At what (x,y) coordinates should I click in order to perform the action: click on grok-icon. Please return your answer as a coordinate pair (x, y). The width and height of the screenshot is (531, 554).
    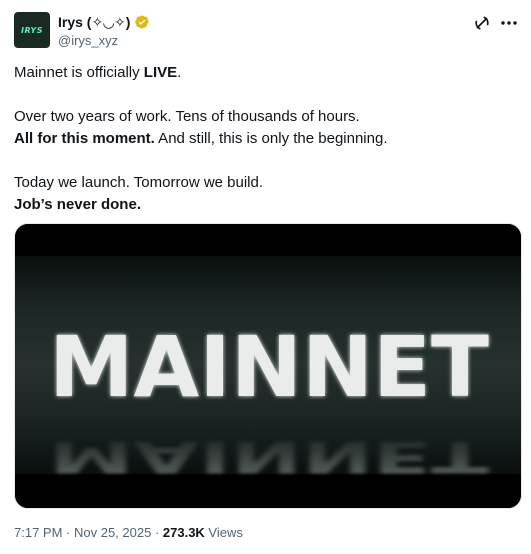
    Looking at the image, I should click on (482, 23).